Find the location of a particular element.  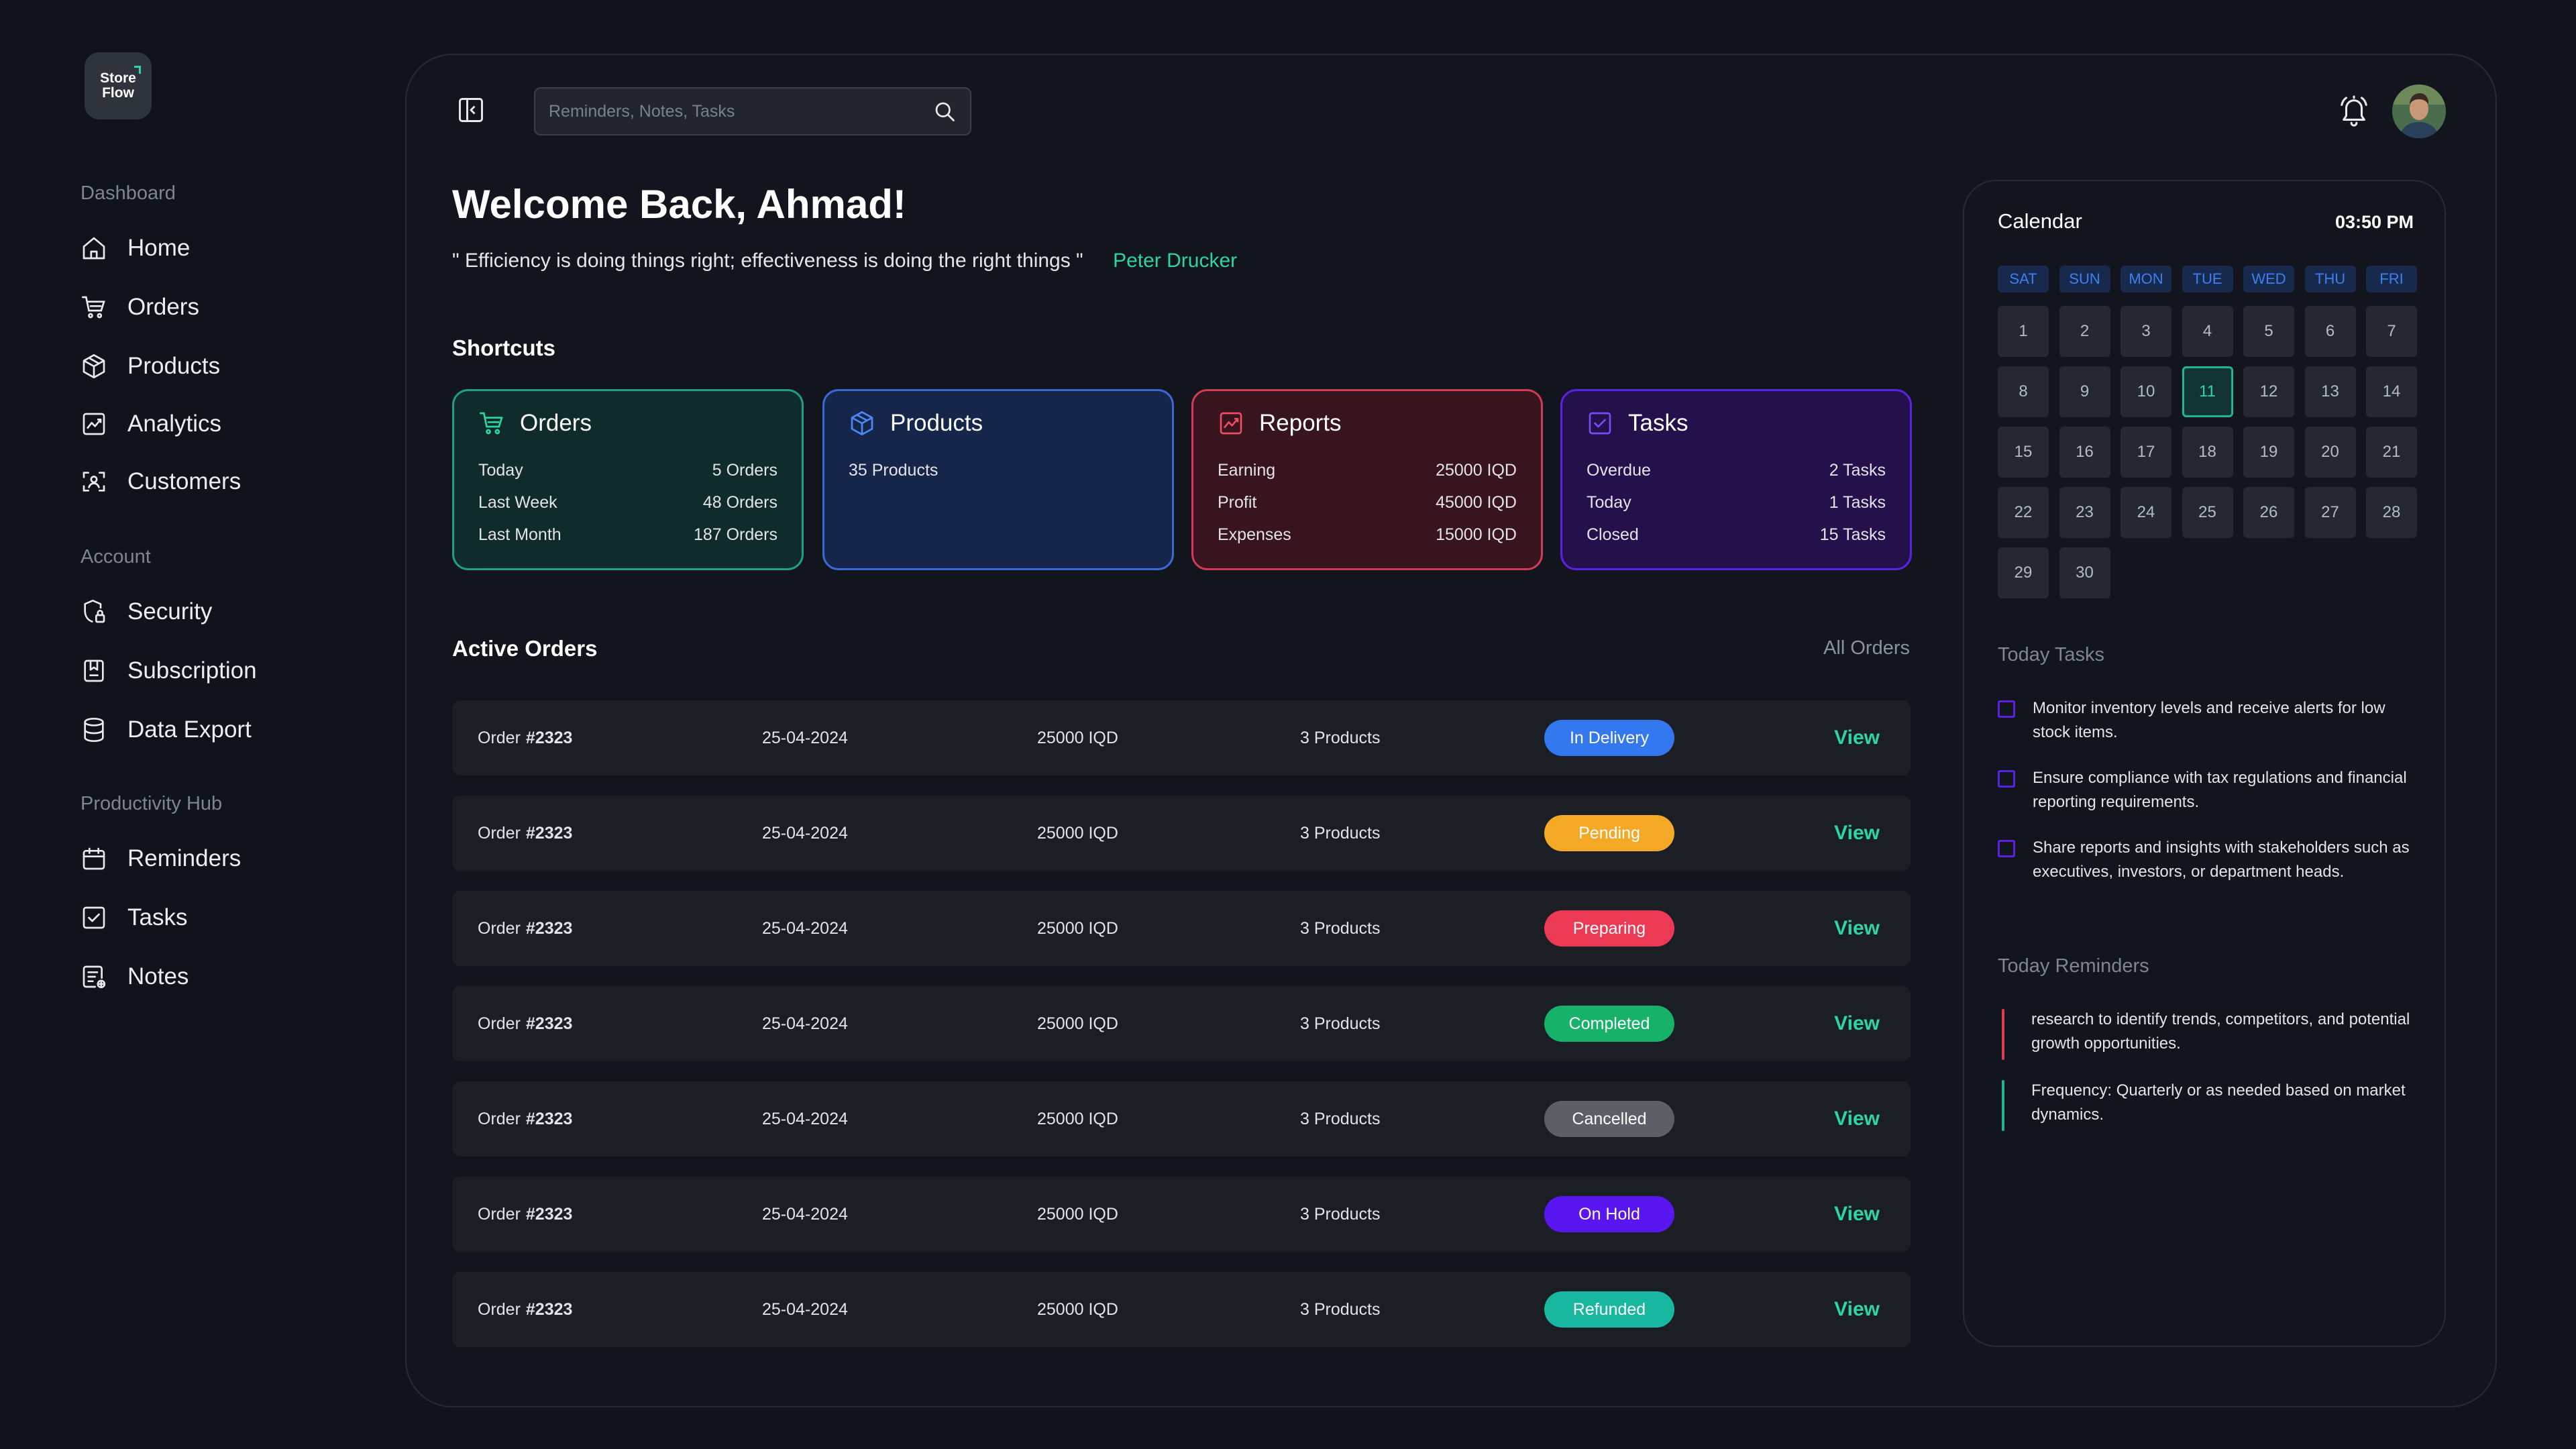

sidebar-item-tasks: Tasks is located at coordinates (221, 918).